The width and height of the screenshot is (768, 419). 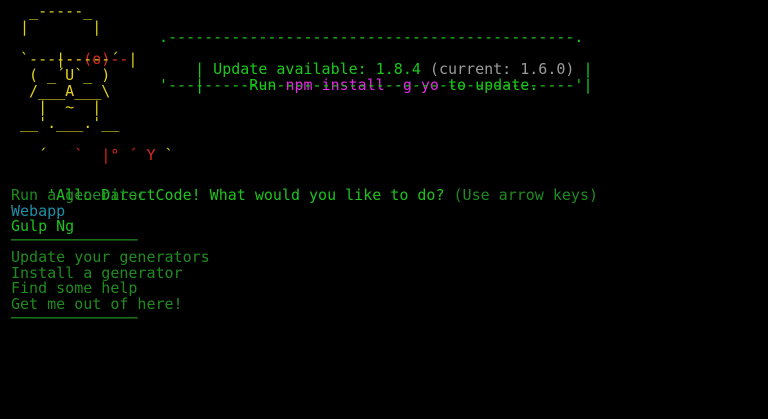 I want to click on logo-line-9-left: ´, so click(x=43, y=154).